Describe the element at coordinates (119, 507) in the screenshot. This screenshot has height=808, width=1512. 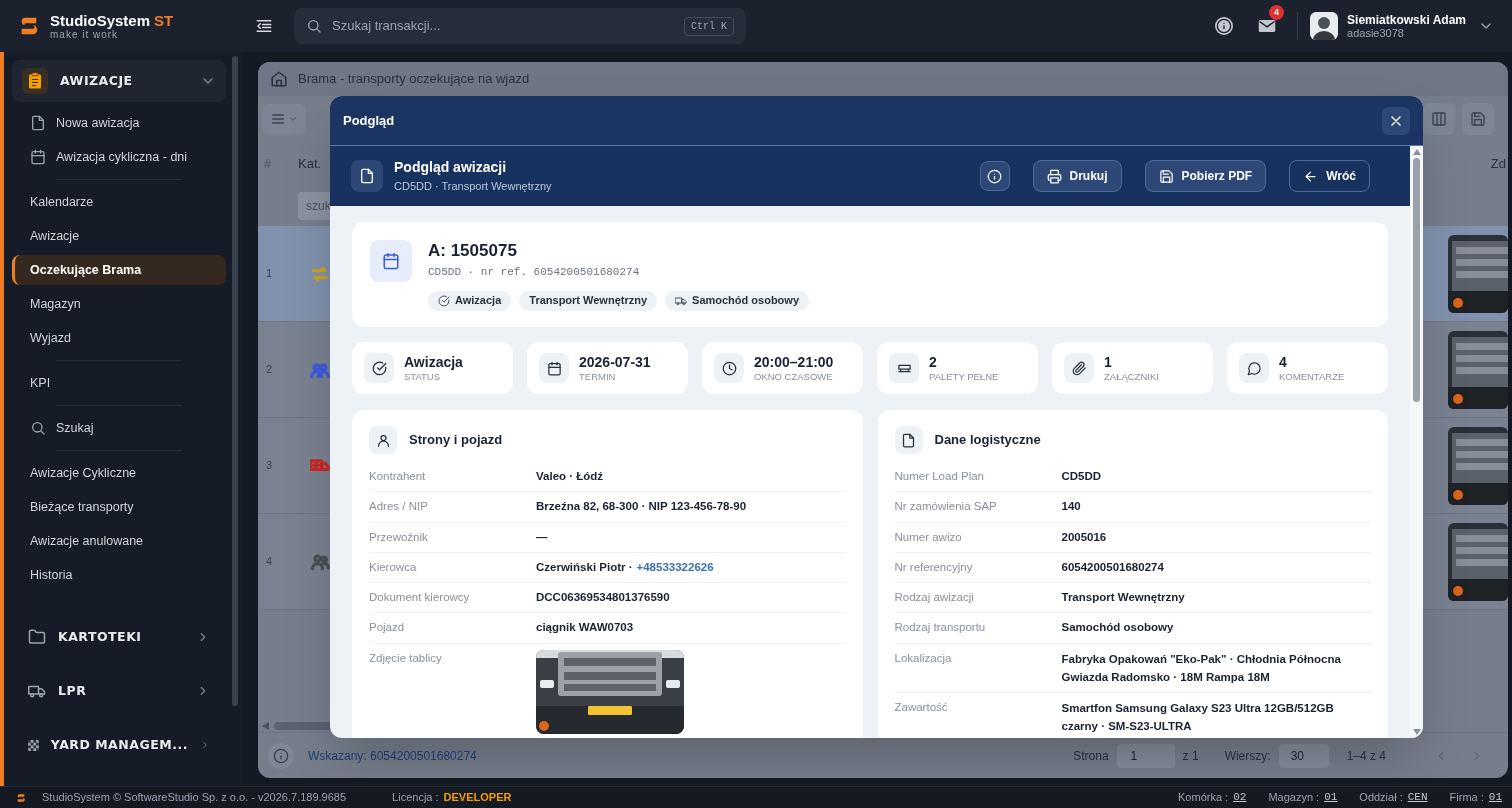
I see `sidebar-item: Bieżące transporty` at that location.